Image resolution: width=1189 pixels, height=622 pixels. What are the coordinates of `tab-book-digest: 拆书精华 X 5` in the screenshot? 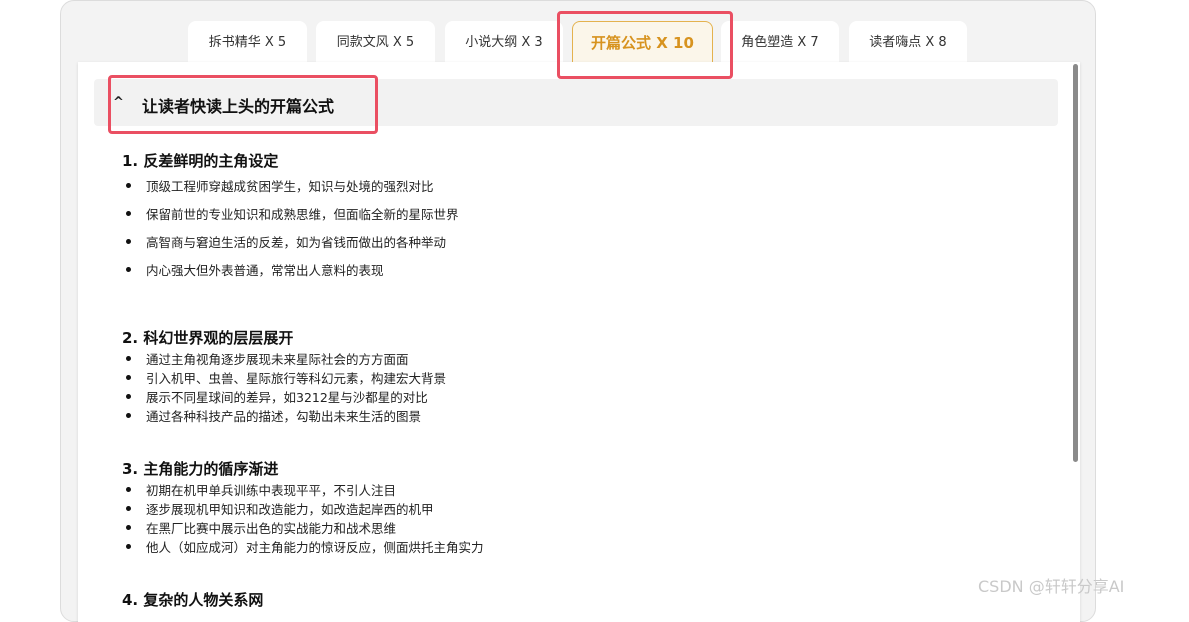 It's located at (247, 42).